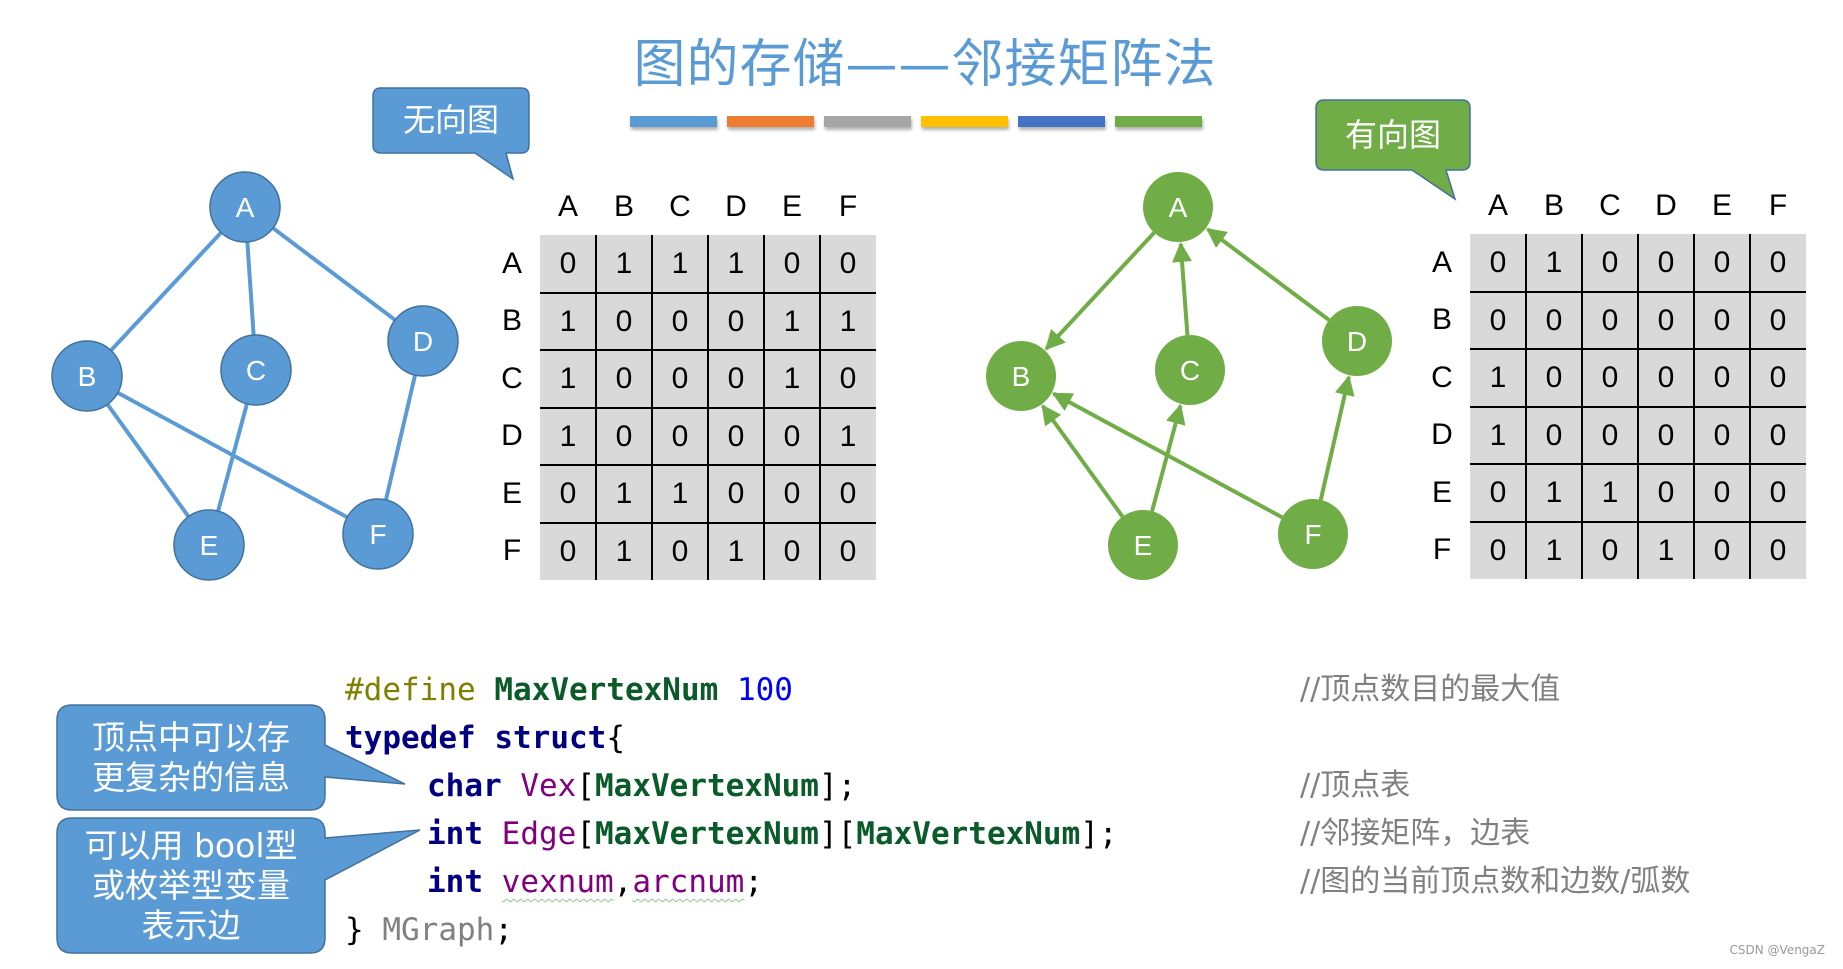  What do you see at coordinates (232, 457) in the screenshot?
I see `edge-C-E` at bounding box center [232, 457].